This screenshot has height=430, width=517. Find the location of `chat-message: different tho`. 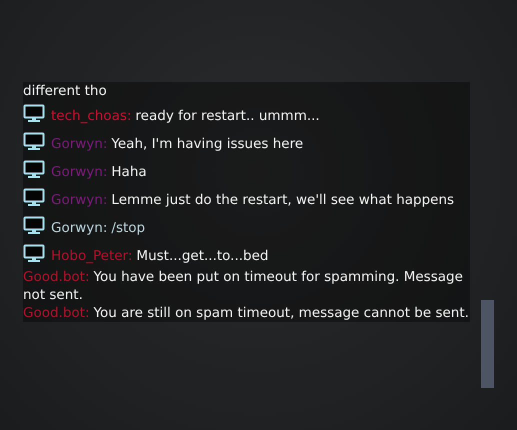

chat-message: different tho is located at coordinates (65, 91).